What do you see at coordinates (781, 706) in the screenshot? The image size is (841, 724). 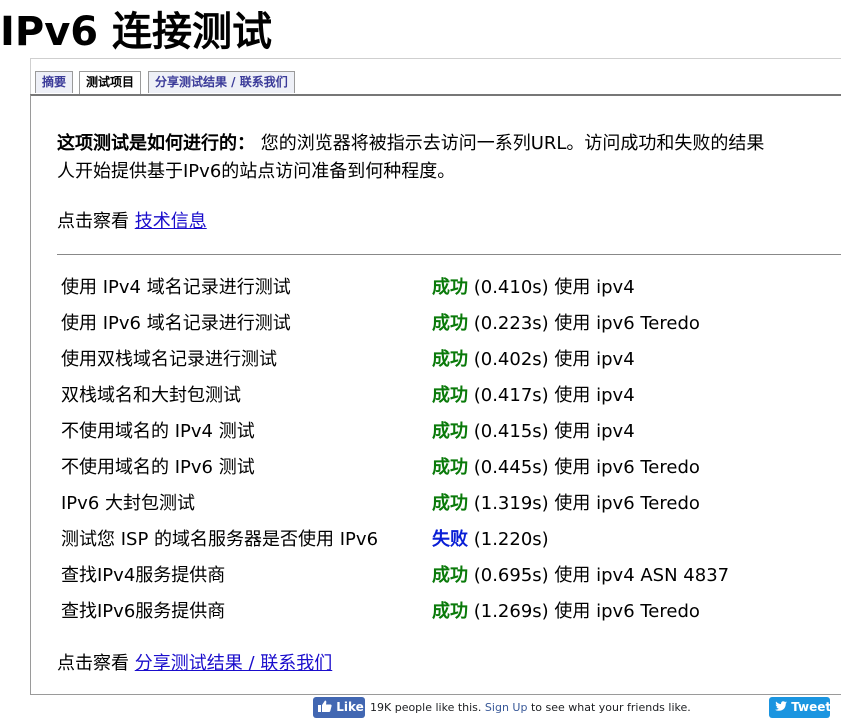 I see `twitter-bird-icon` at bounding box center [781, 706].